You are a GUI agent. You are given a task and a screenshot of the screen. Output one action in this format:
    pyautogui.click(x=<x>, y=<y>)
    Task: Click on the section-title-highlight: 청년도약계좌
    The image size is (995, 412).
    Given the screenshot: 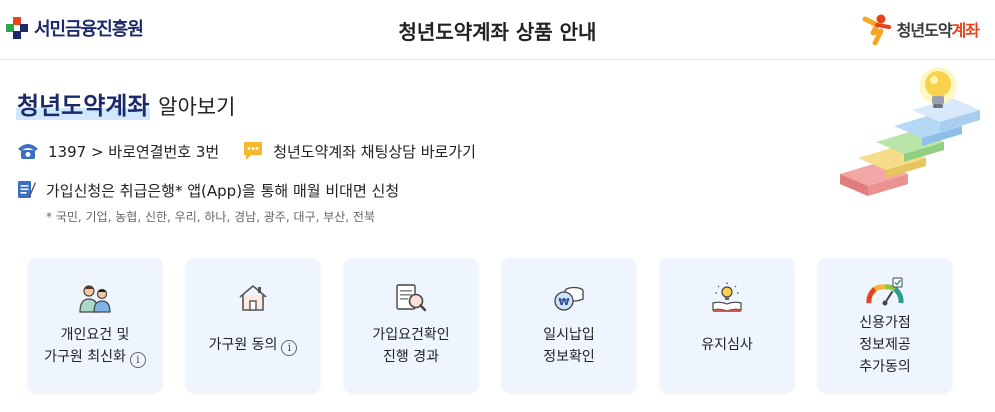 What is the action you would take?
    pyautogui.click(x=83, y=106)
    